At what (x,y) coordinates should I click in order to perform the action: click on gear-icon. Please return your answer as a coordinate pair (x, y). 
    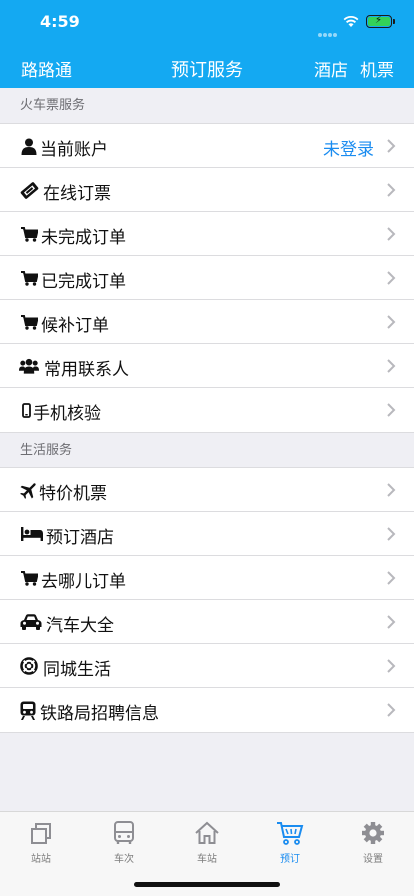
    Looking at the image, I should click on (373, 833).